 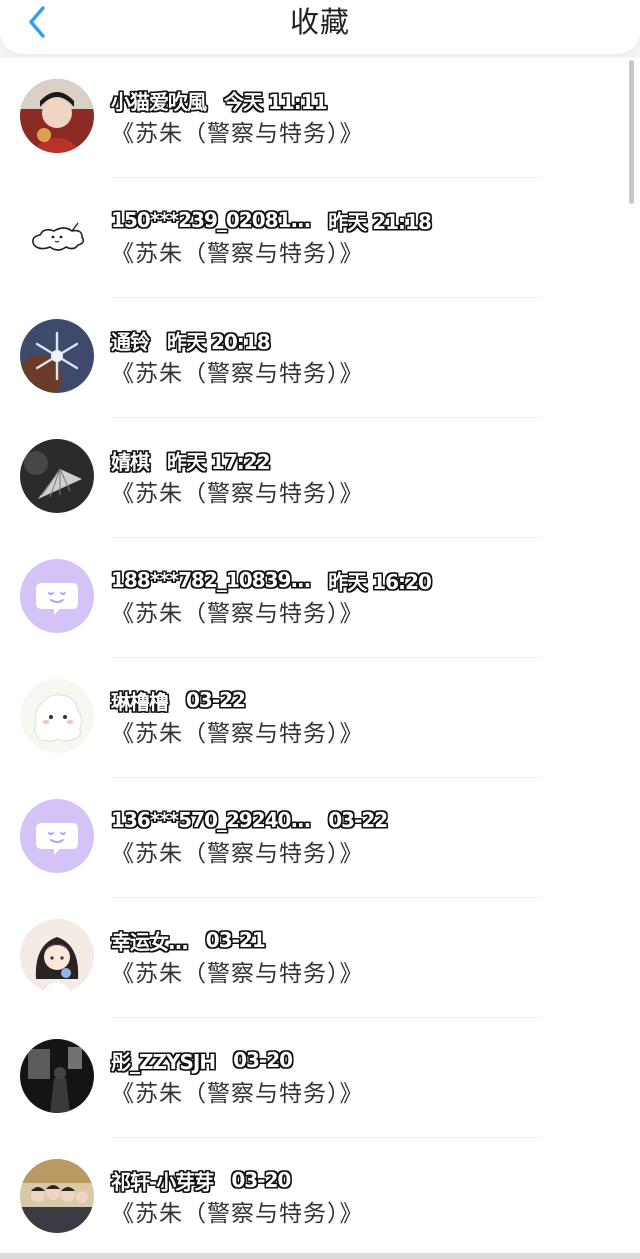 I want to click on list-item: 136***570_29240... 03-22 《苏朱（警察与特务）》, so click(x=320, y=838).